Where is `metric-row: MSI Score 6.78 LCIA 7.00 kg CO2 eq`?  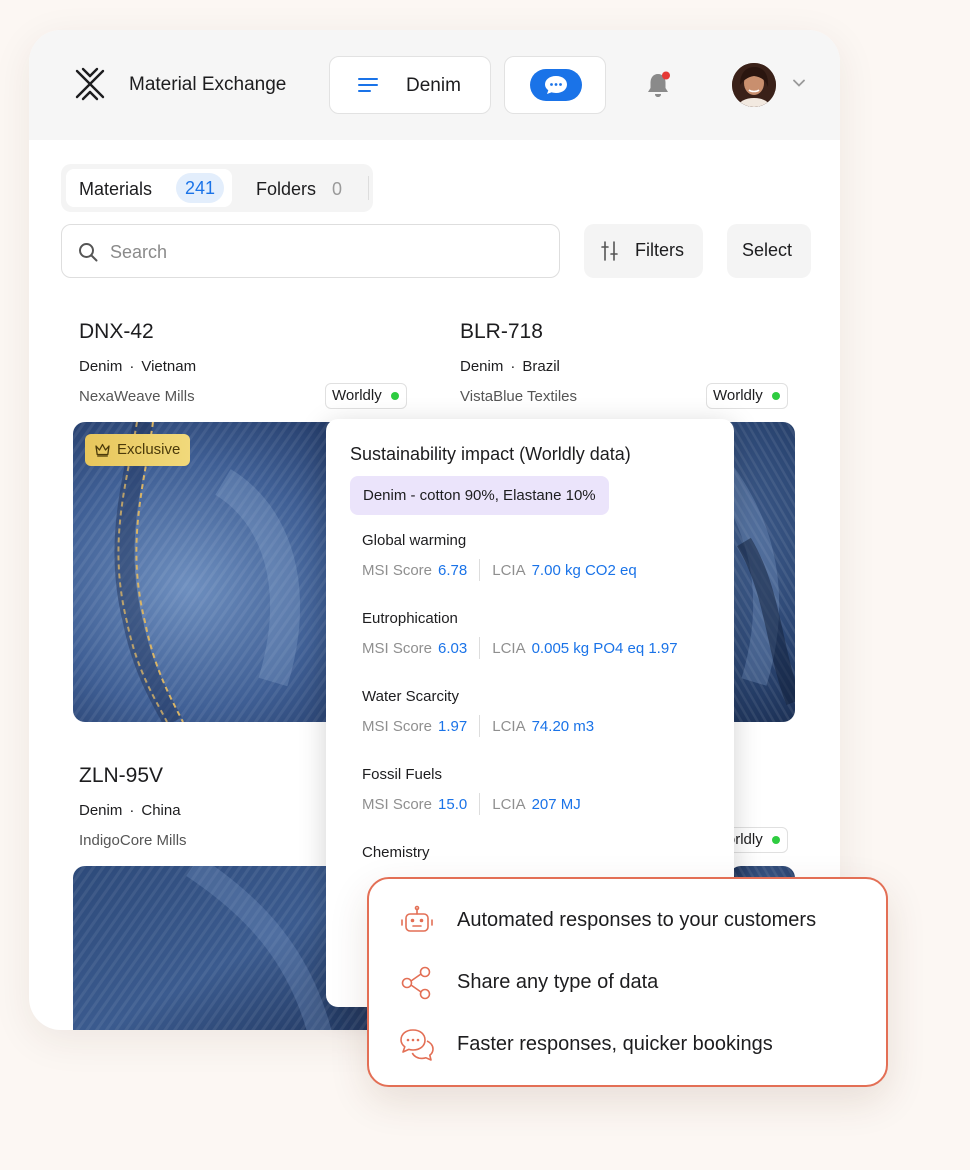
metric-row: MSI Score 6.78 LCIA 7.00 kg CO2 eq is located at coordinates (499, 570).